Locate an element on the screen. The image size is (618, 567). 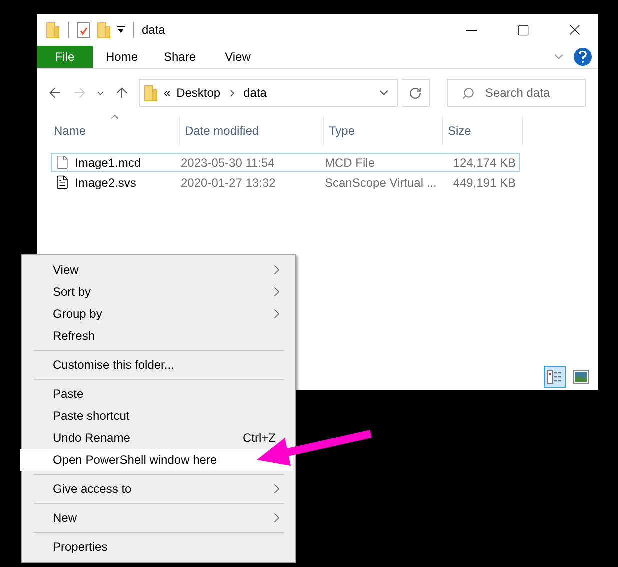
menu-item: Give access to is located at coordinates (156, 489).